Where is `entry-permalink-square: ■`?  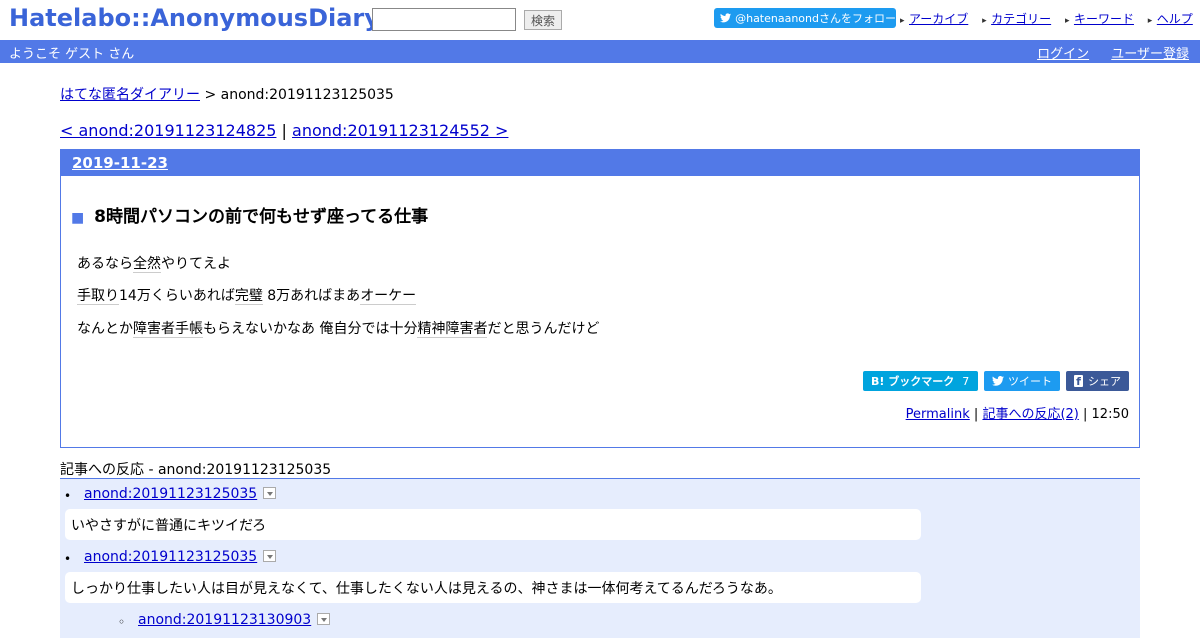 entry-permalink-square: ■ is located at coordinates (77, 218).